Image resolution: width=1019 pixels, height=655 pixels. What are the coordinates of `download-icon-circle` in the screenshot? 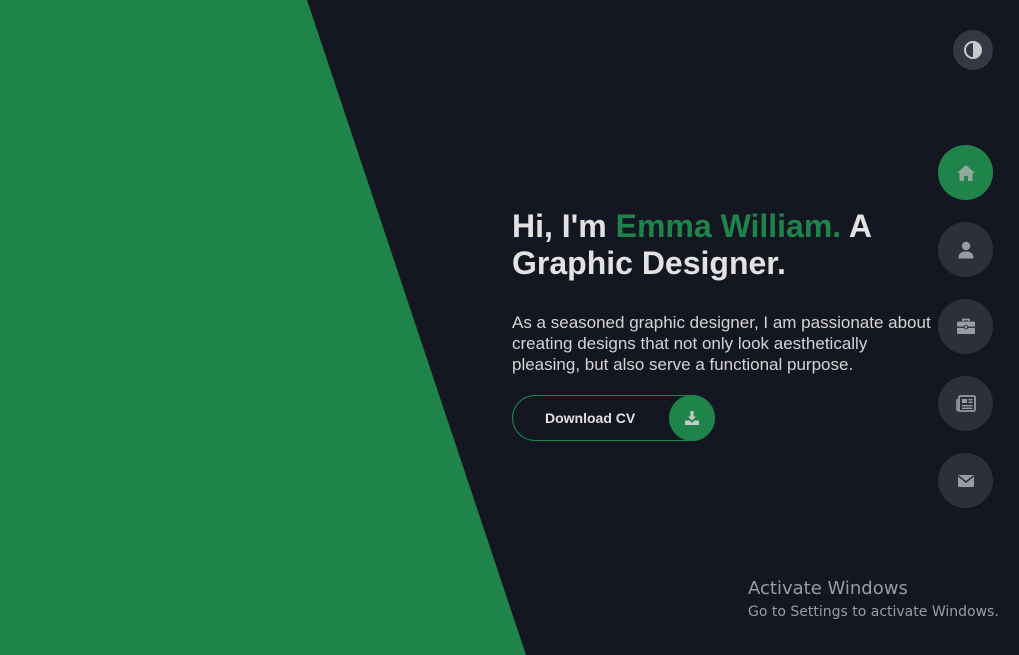 It's located at (692, 418).